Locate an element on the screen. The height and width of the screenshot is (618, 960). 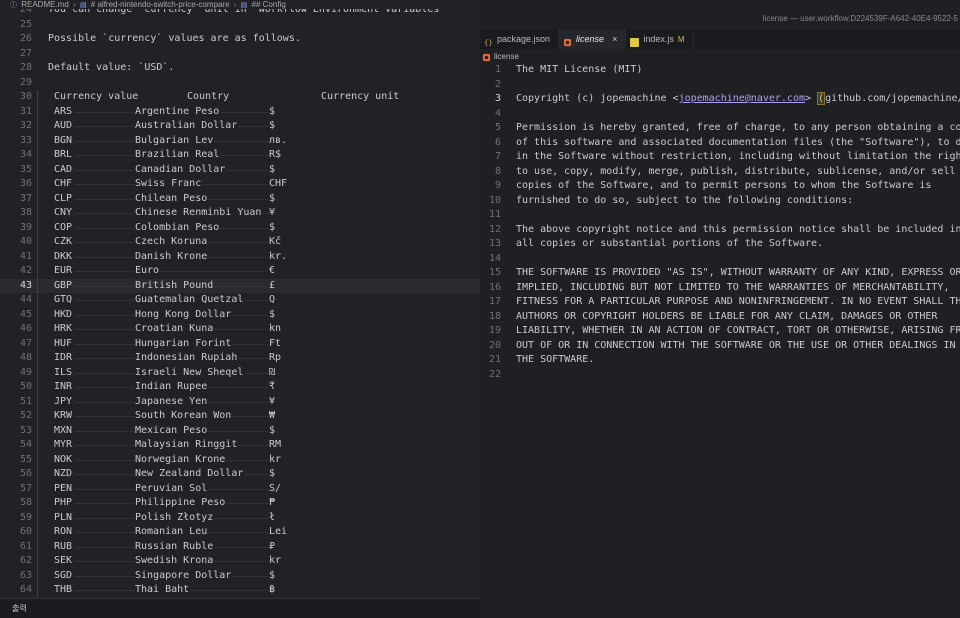
line-number: 40 is located at coordinates (25, 241).